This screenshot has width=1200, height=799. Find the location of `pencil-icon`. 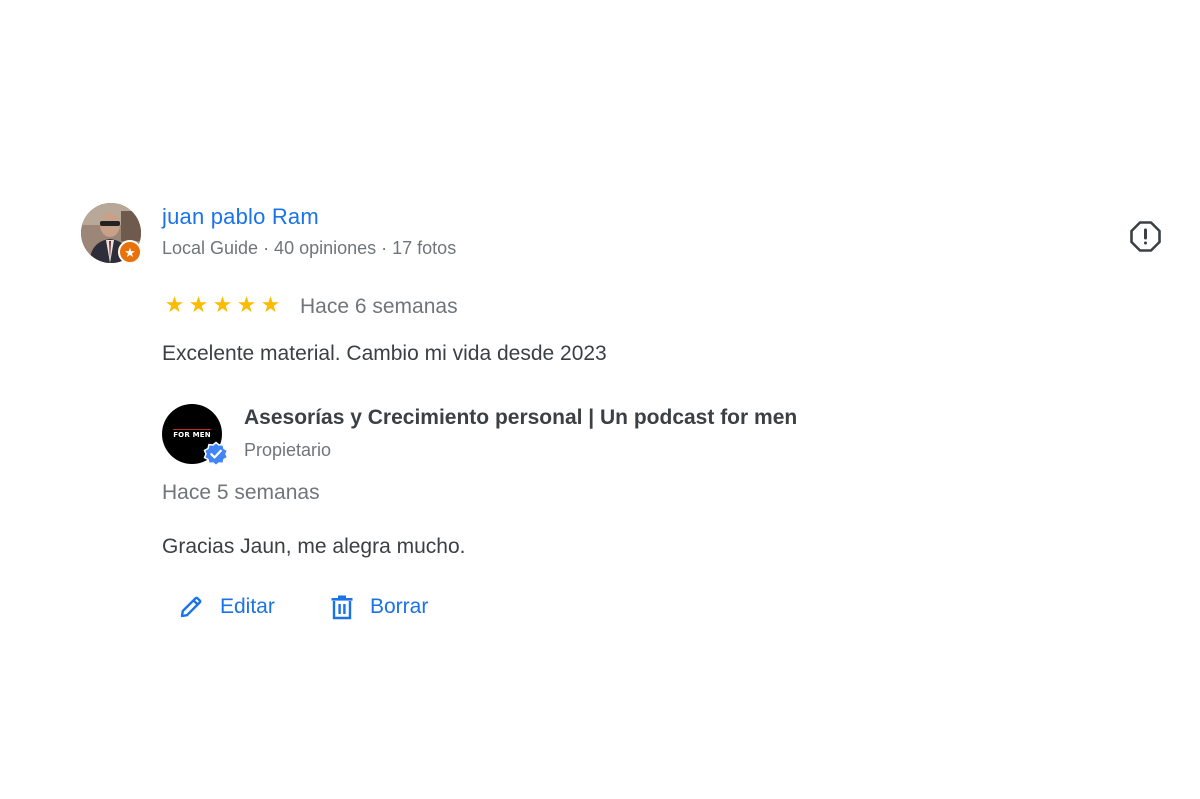

pencil-icon is located at coordinates (191, 607).